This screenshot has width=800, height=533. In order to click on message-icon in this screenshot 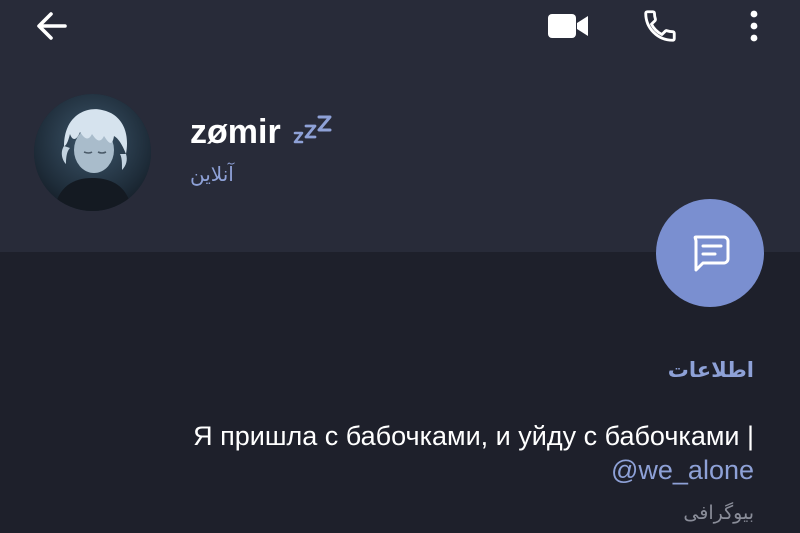, I will do `click(711, 253)`.